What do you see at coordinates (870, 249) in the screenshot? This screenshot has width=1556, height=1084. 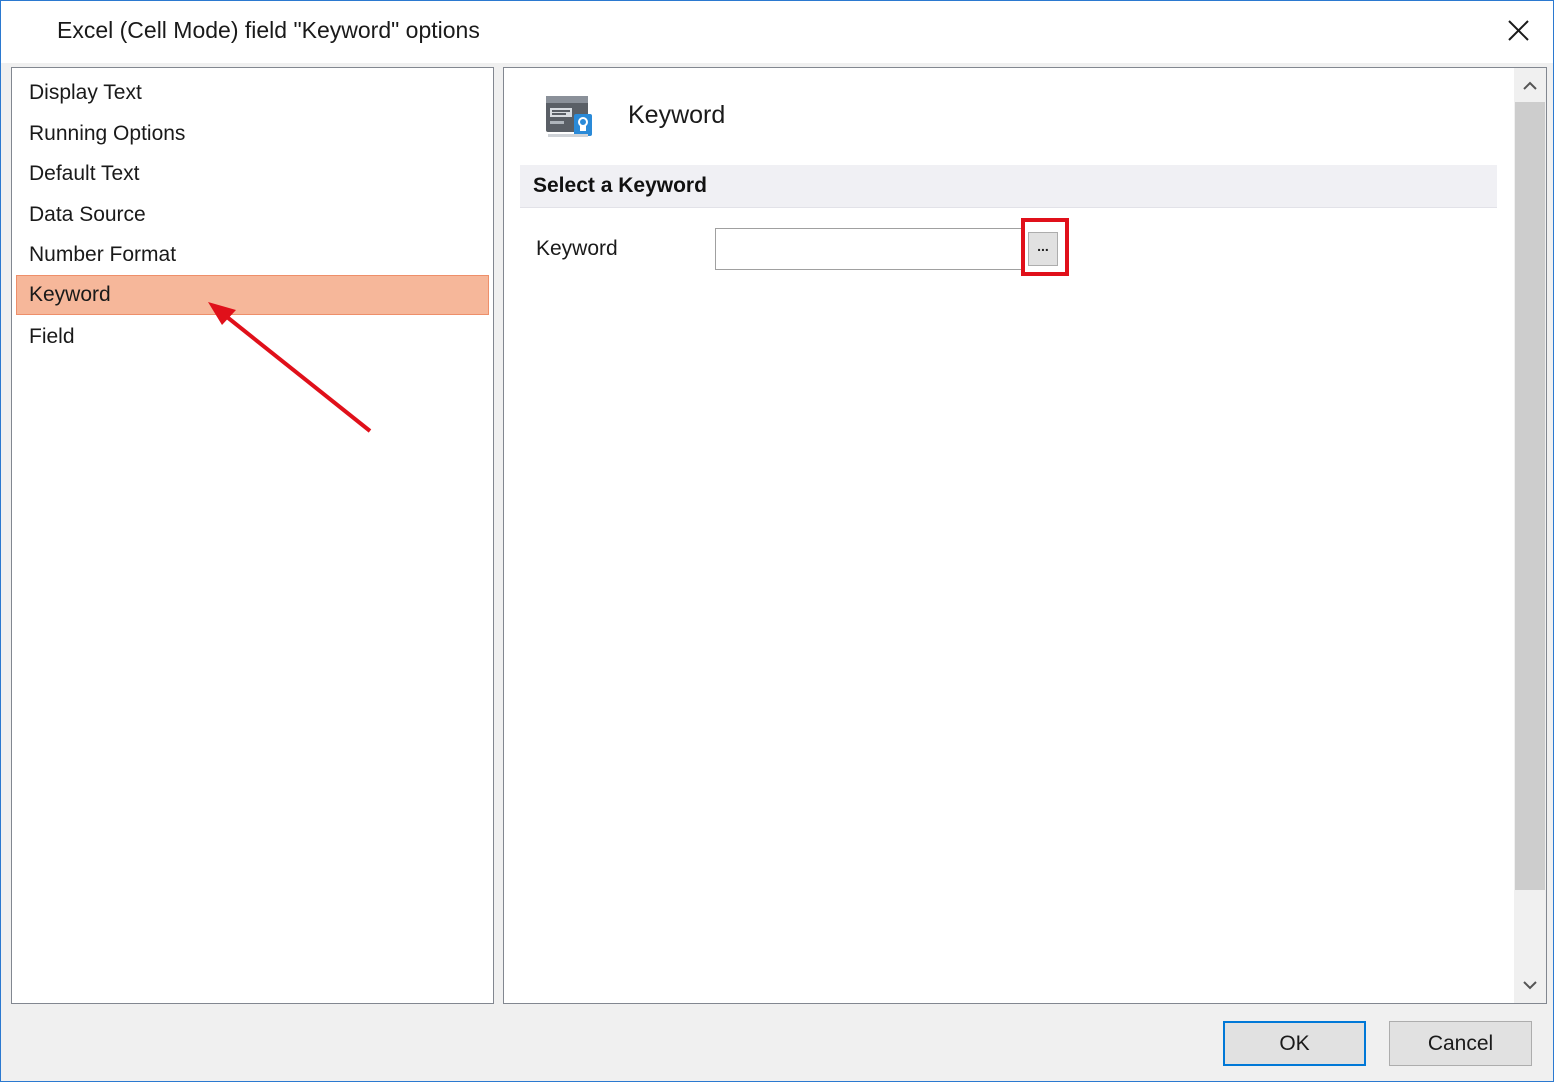 I see `keyword-input` at bounding box center [870, 249].